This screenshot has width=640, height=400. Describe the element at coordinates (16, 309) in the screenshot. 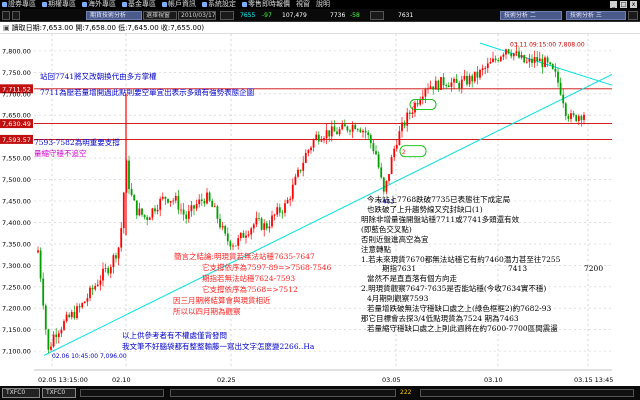

I see `price-label: 7,200.00` at that location.